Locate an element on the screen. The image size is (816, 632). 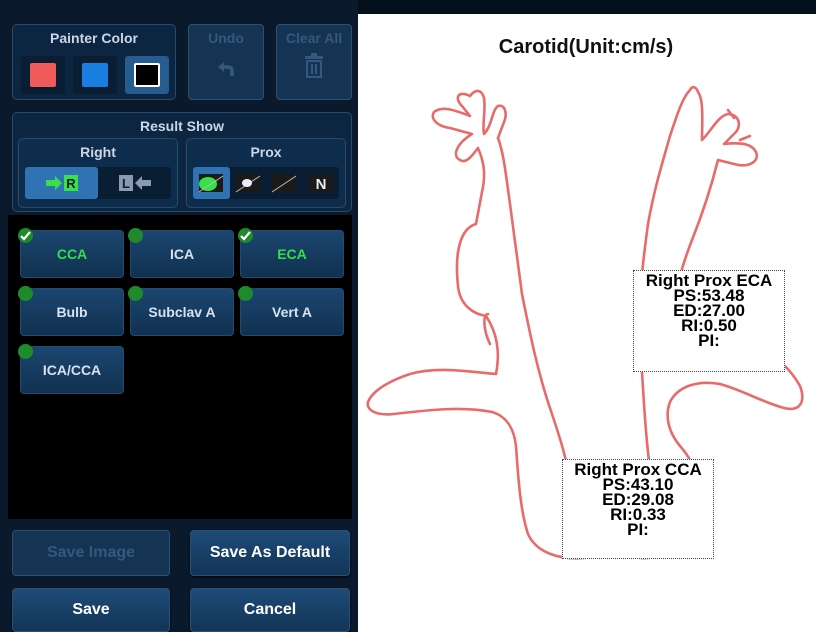
side-selector-group: Right R L is located at coordinates (98, 173).